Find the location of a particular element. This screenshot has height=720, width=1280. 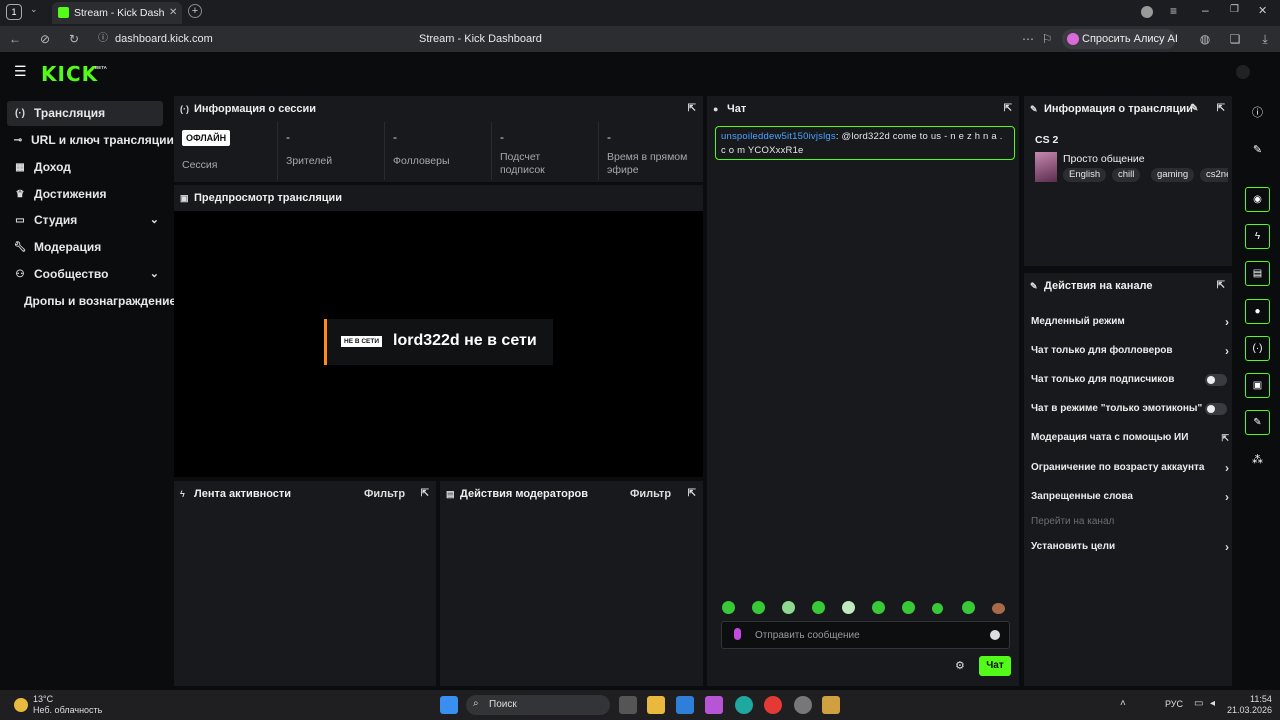

task-view-icon is located at coordinates (628, 705).